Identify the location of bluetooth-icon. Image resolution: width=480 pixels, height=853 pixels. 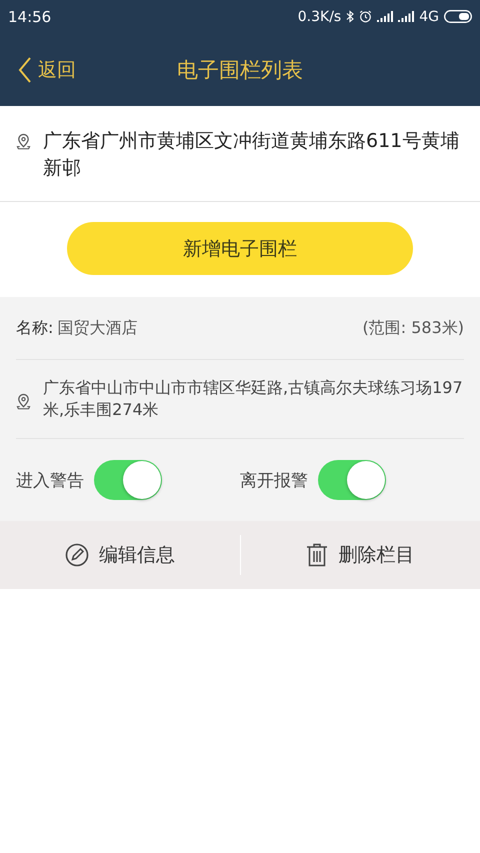
(350, 16).